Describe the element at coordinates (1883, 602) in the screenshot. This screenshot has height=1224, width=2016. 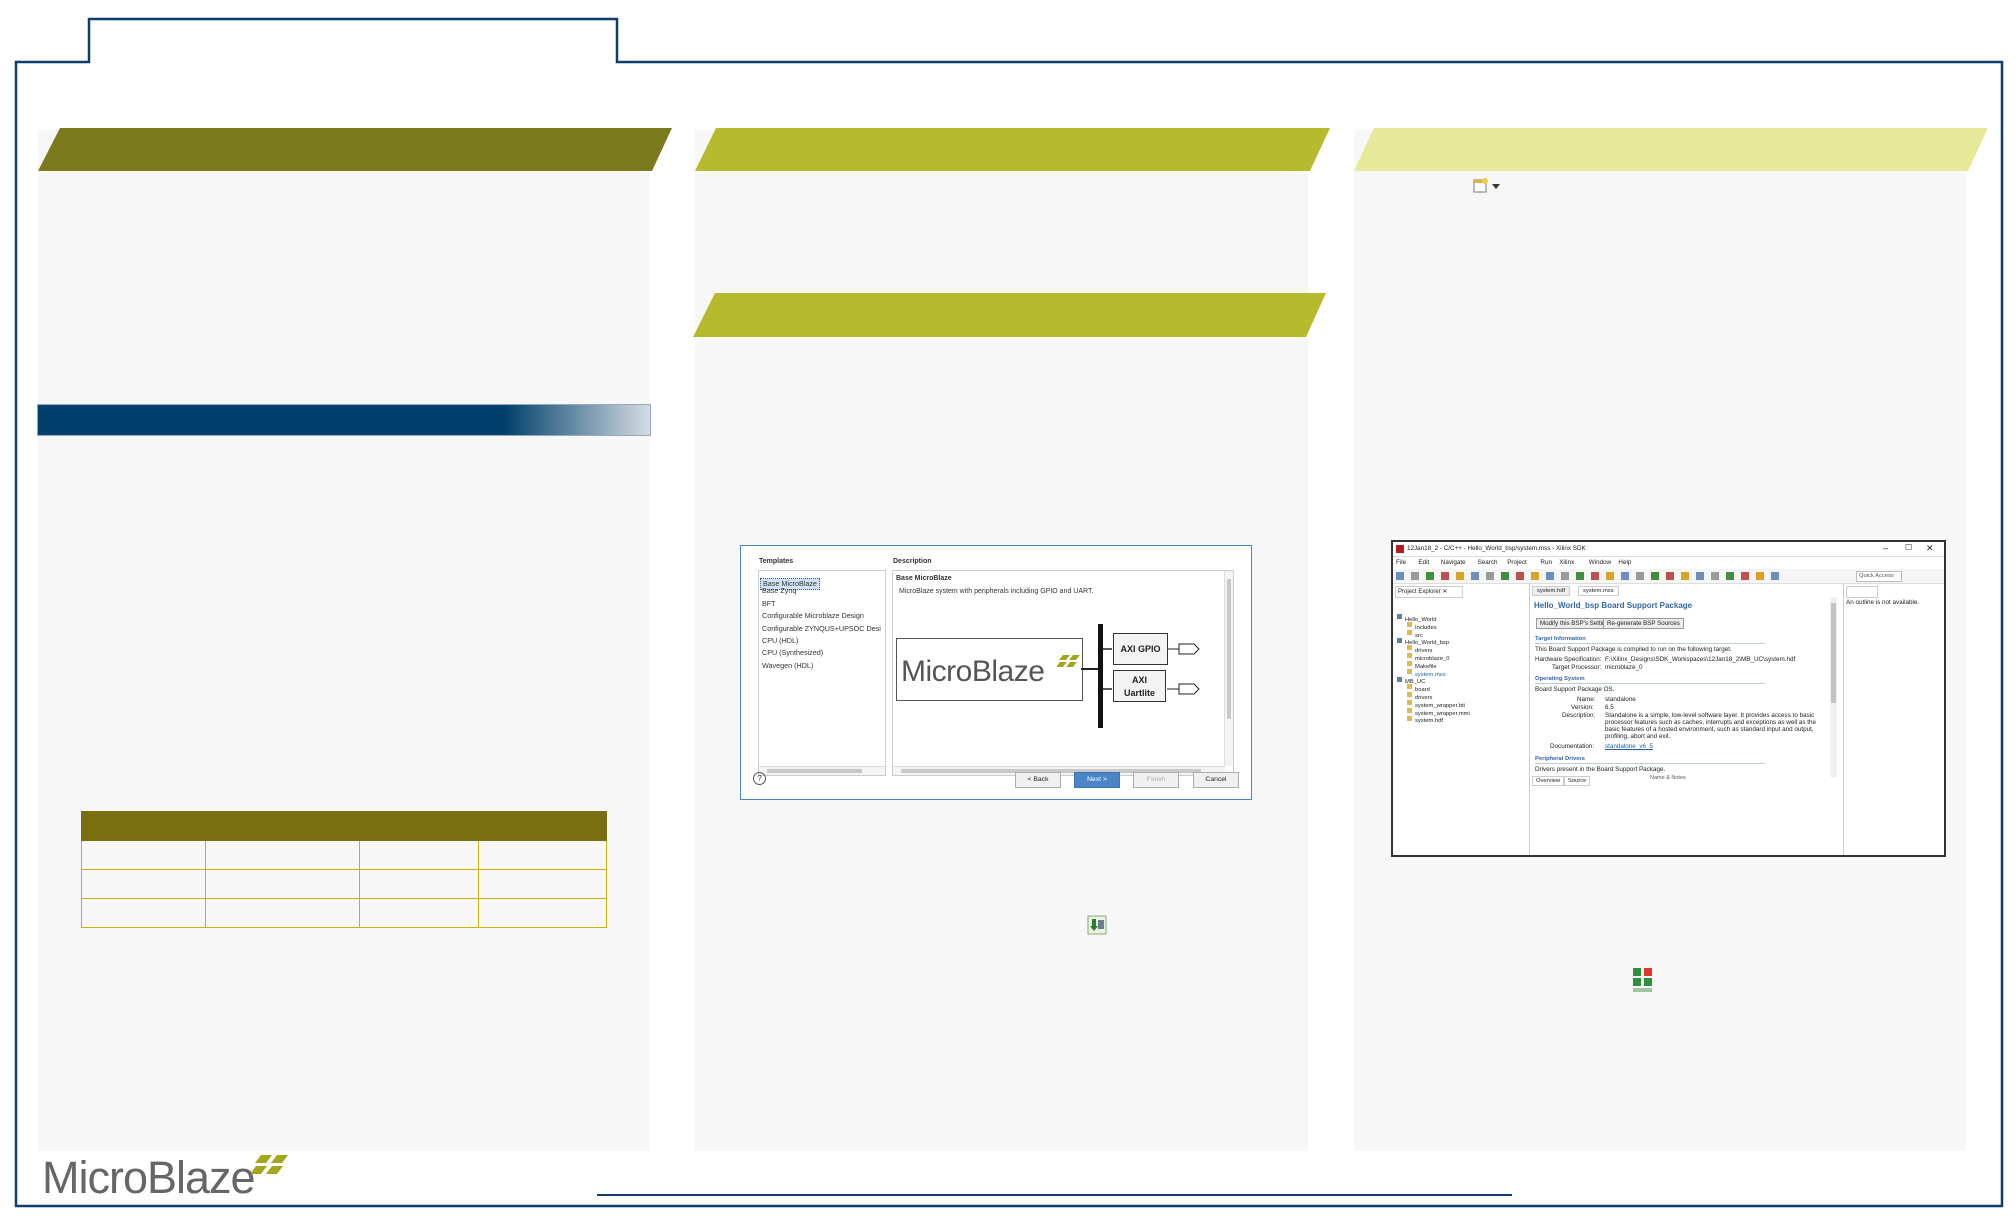
I see `outline-message: An outline is not available.` at that location.